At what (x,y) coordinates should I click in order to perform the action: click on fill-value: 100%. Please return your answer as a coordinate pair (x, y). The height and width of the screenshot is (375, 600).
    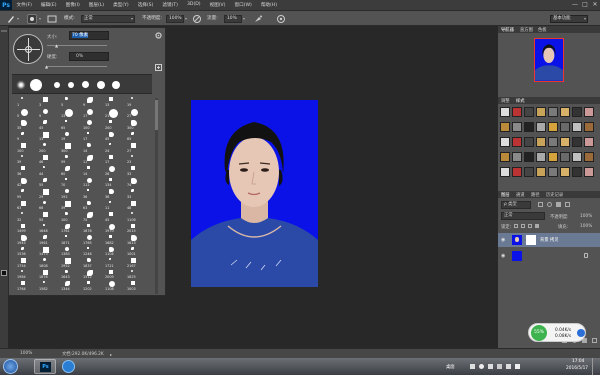
    Looking at the image, I should click on (586, 226).